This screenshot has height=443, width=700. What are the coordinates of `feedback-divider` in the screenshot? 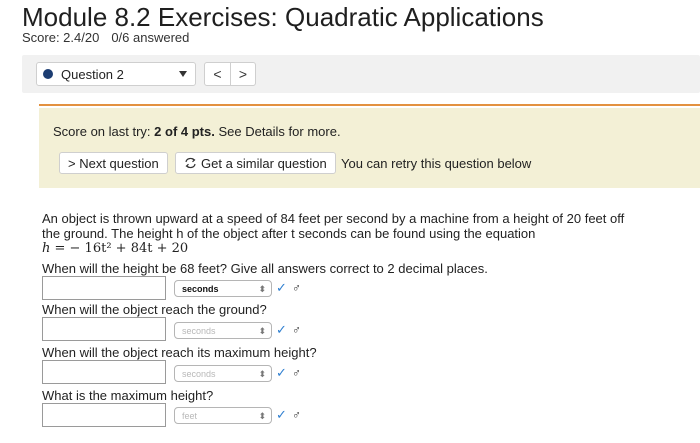 It's located at (369, 105).